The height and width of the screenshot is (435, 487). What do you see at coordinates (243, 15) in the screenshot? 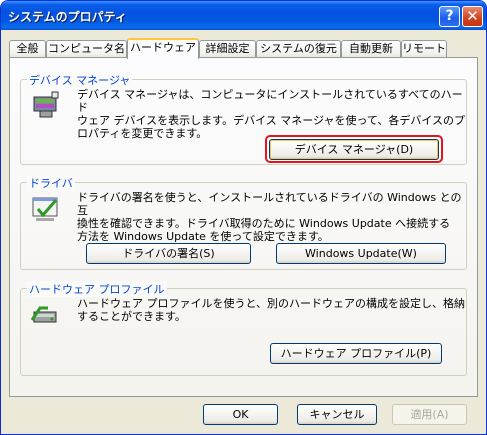
I see `title-bar: システムのプロパティ ? ✕` at bounding box center [243, 15].